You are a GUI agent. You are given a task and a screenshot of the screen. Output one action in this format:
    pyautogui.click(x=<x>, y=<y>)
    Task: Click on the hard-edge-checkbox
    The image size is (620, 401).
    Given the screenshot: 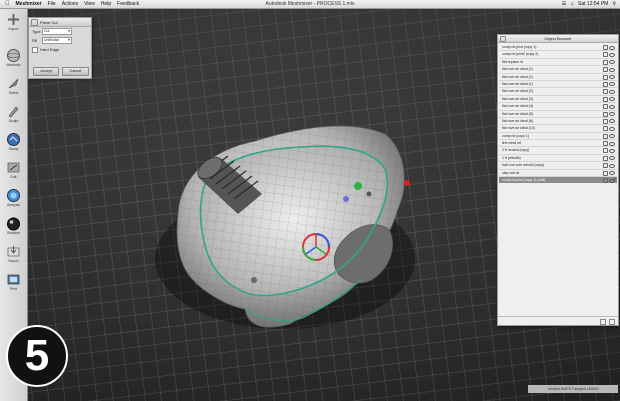 What is the action you would take?
    pyautogui.click(x=35, y=49)
    